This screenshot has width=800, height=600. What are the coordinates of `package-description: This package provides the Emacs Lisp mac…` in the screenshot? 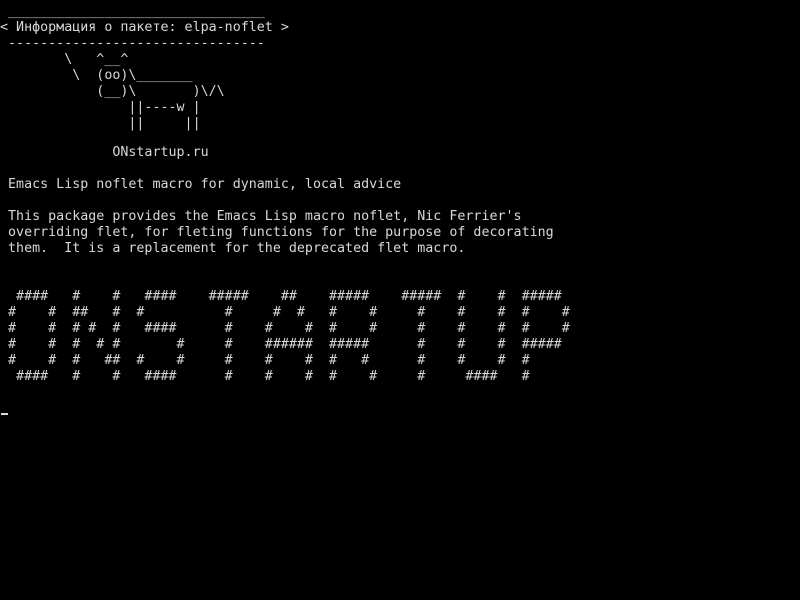 It's located at (277, 233).